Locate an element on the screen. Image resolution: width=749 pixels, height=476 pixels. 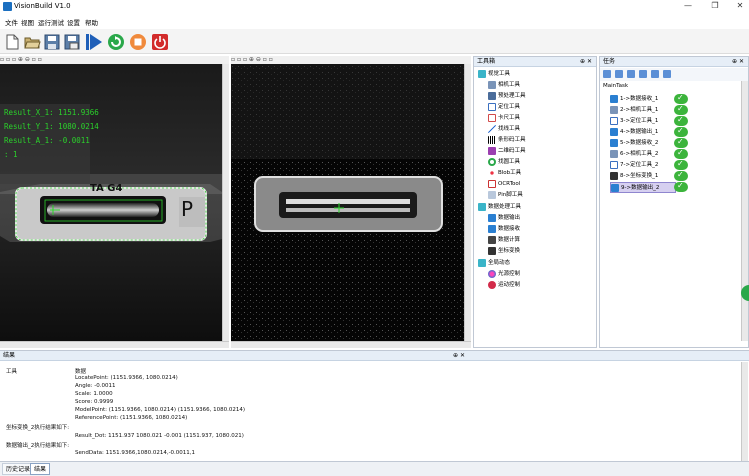
tree-group-vision: 视觉工具 is located at coordinates (494, 74).